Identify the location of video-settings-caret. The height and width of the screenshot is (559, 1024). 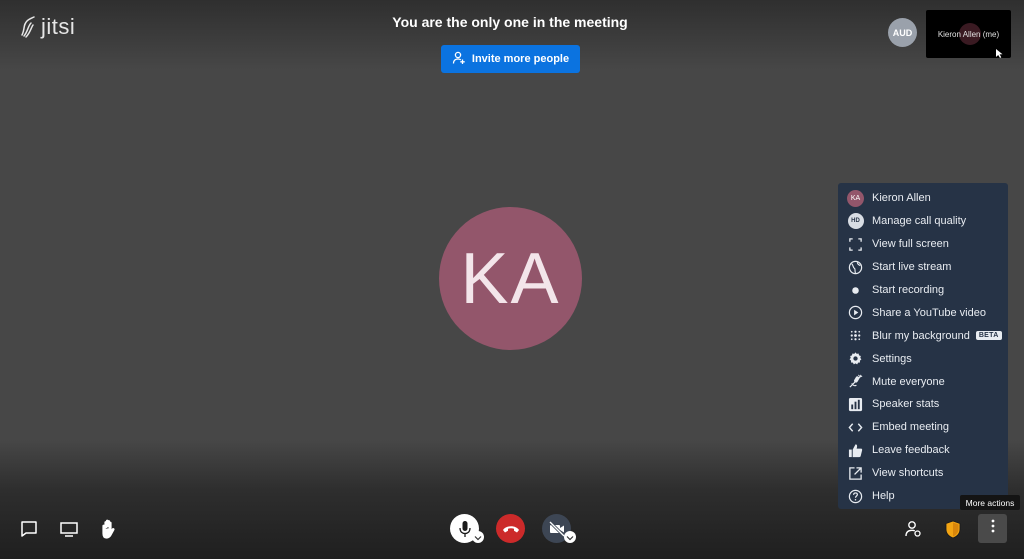
(570, 537).